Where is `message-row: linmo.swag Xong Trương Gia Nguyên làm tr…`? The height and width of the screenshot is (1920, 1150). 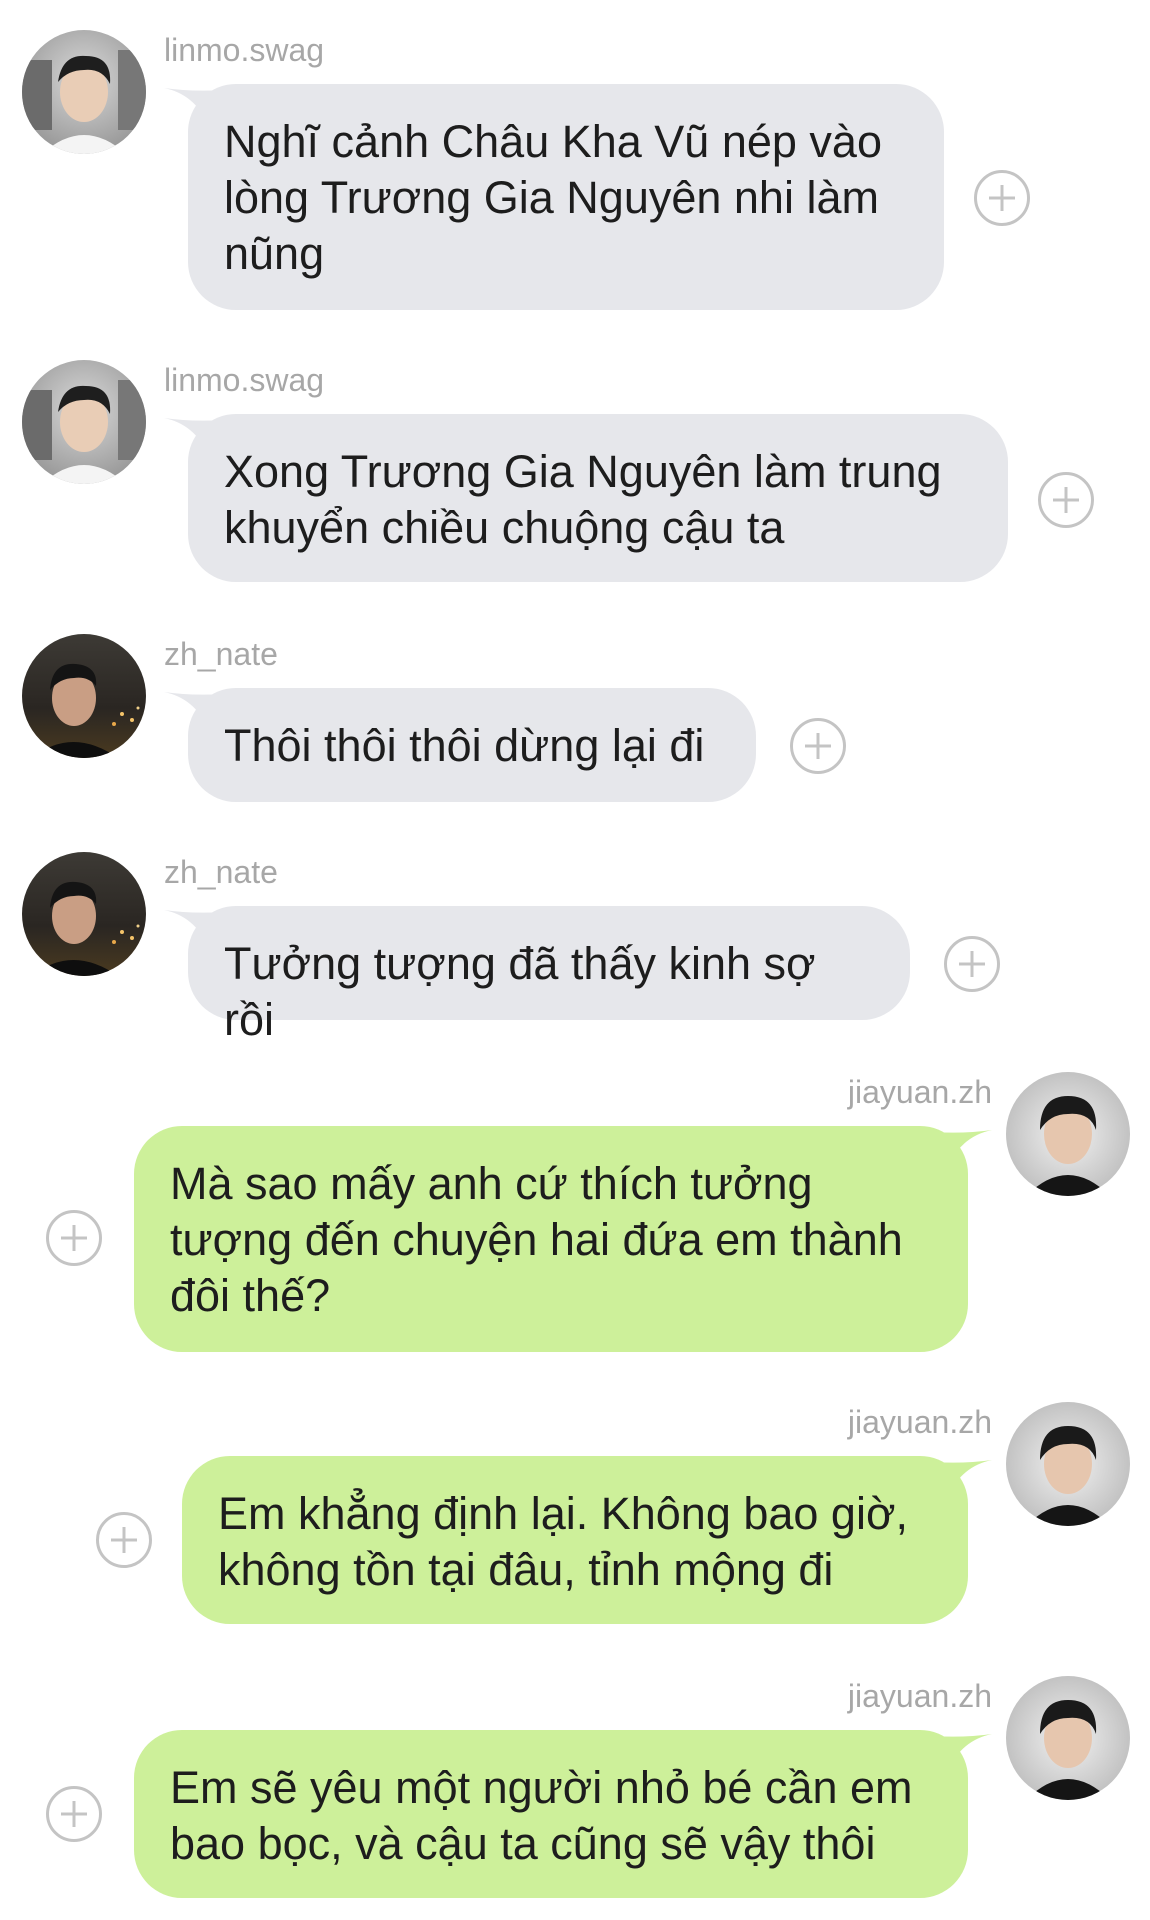 message-row: linmo.swag Xong Trương Gia Nguyên làm tr… is located at coordinates (575, 460).